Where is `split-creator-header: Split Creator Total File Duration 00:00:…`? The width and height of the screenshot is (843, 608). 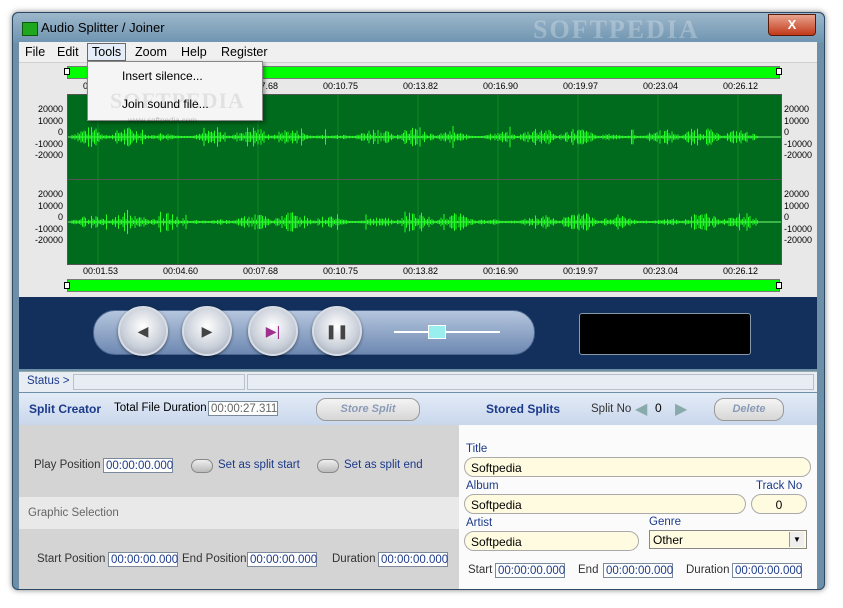 split-creator-header: Split Creator Total File Duration 00:00:… is located at coordinates (239, 409).